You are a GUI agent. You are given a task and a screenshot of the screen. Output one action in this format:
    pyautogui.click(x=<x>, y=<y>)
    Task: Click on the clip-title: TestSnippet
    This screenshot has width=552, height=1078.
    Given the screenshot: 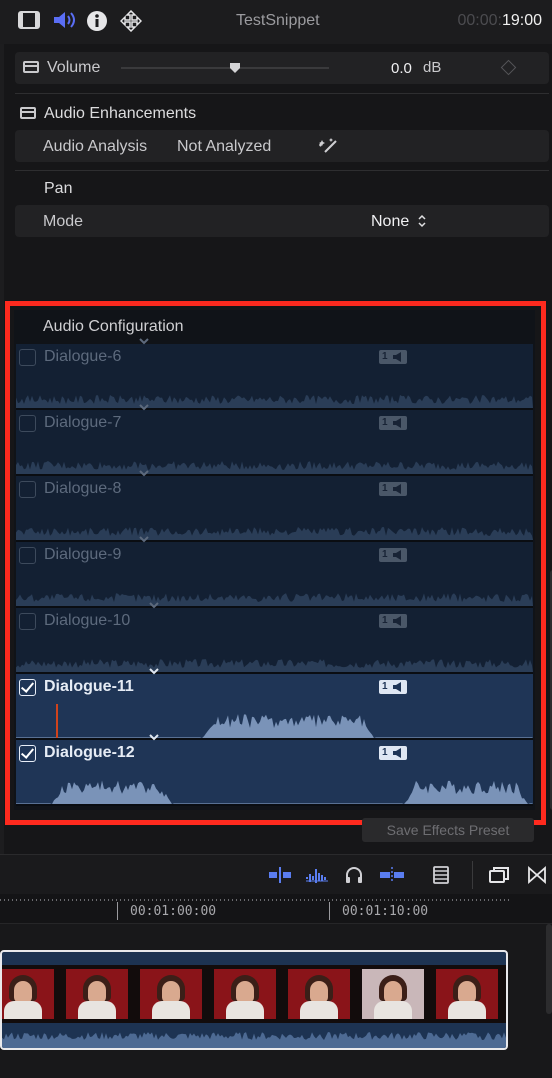 What is the action you would take?
    pyautogui.click(x=278, y=20)
    